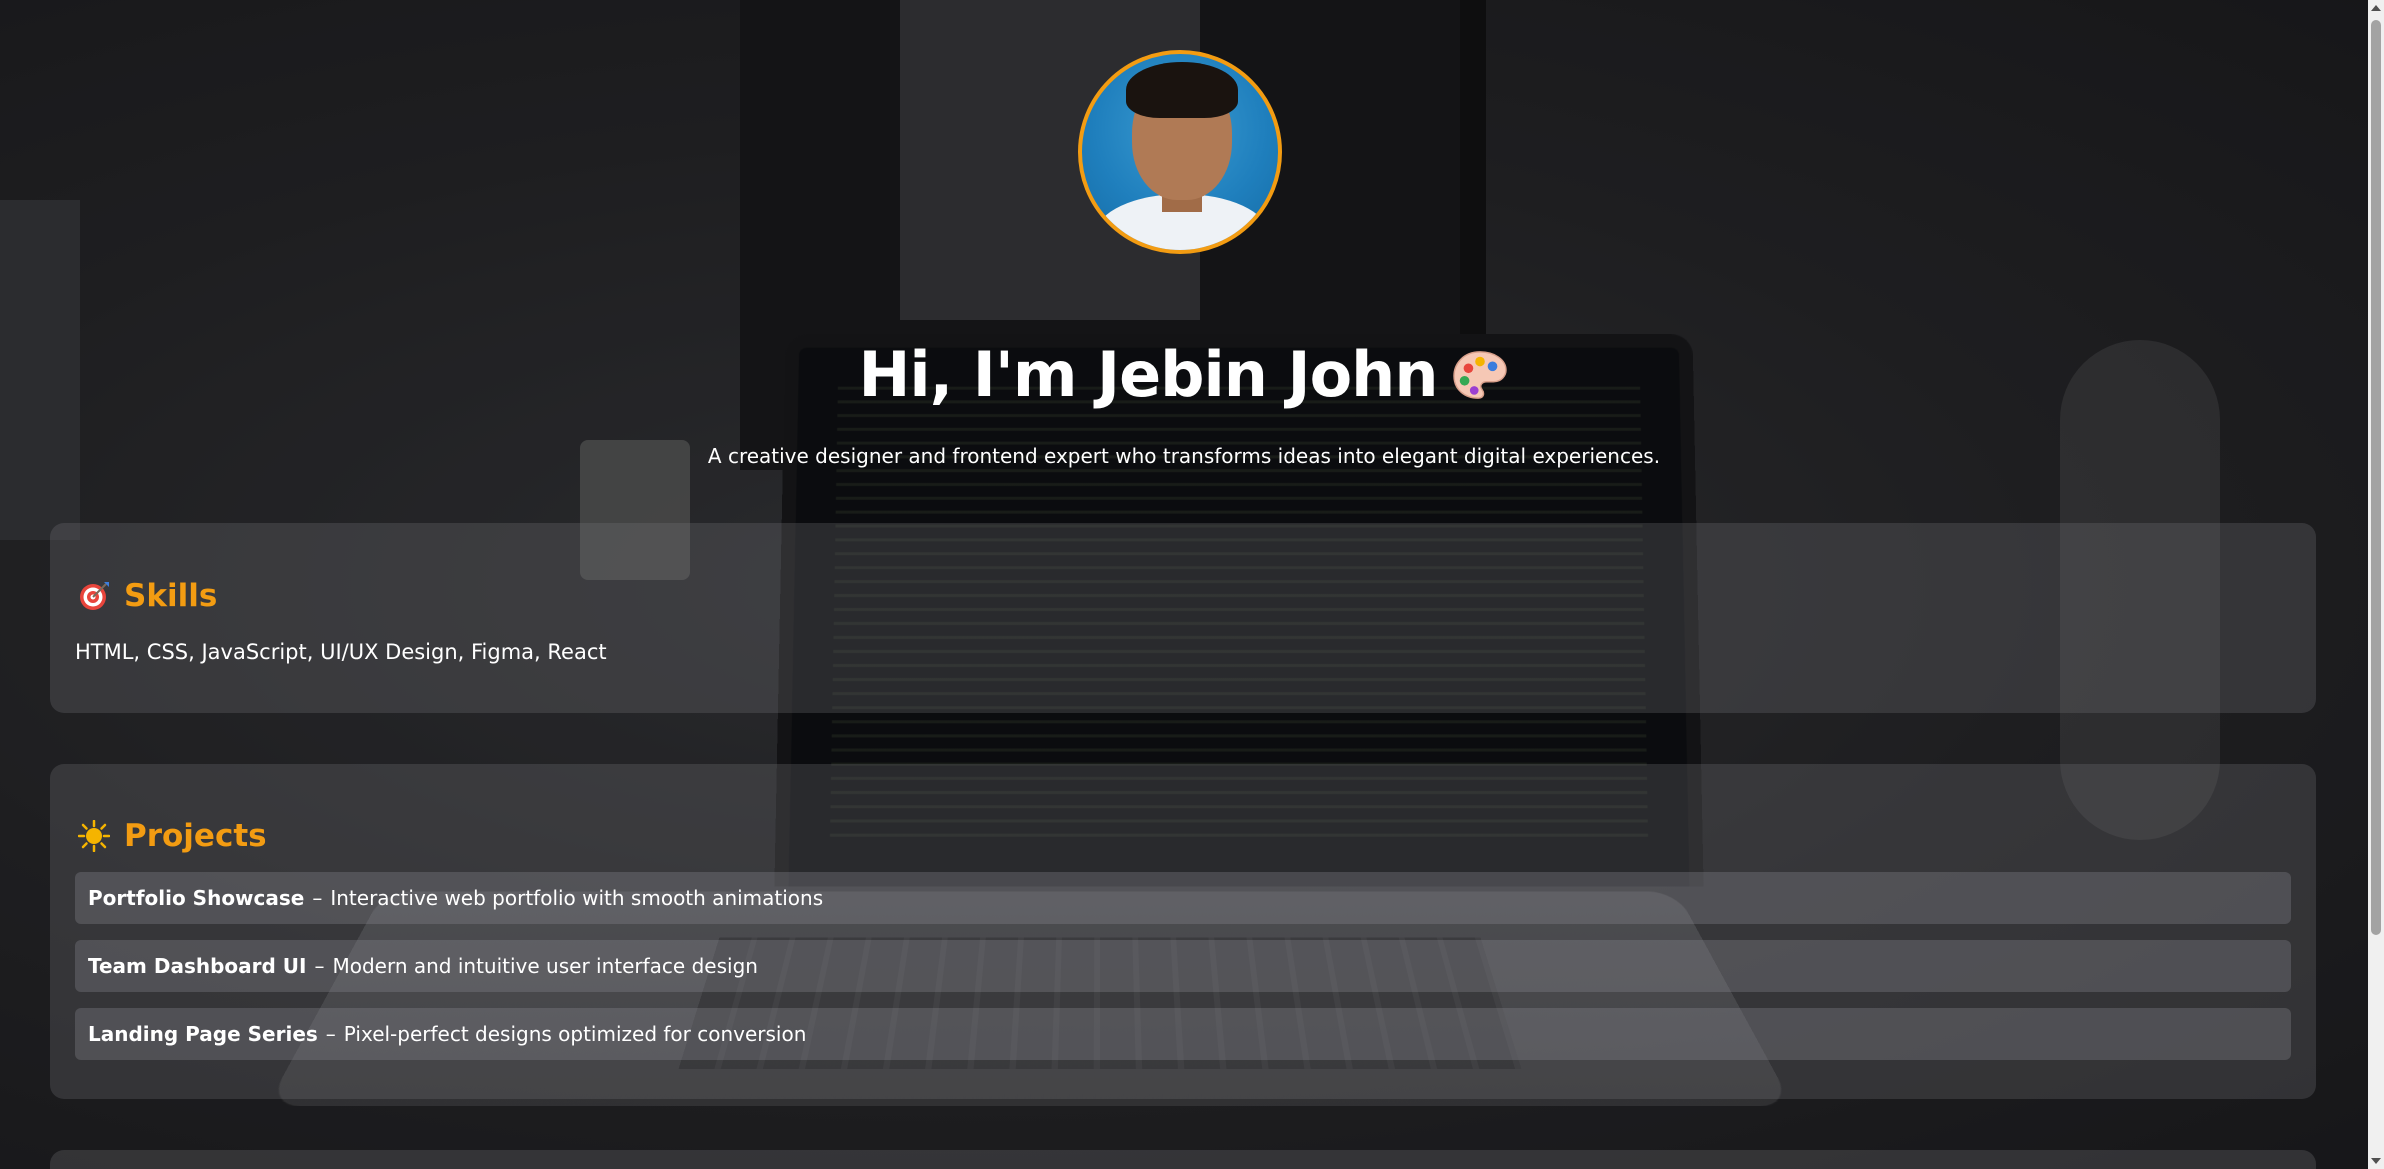 The width and height of the screenshot is (2384, 1169). I want to click on scroll-up-arrow-icon, so click(2376, 8).